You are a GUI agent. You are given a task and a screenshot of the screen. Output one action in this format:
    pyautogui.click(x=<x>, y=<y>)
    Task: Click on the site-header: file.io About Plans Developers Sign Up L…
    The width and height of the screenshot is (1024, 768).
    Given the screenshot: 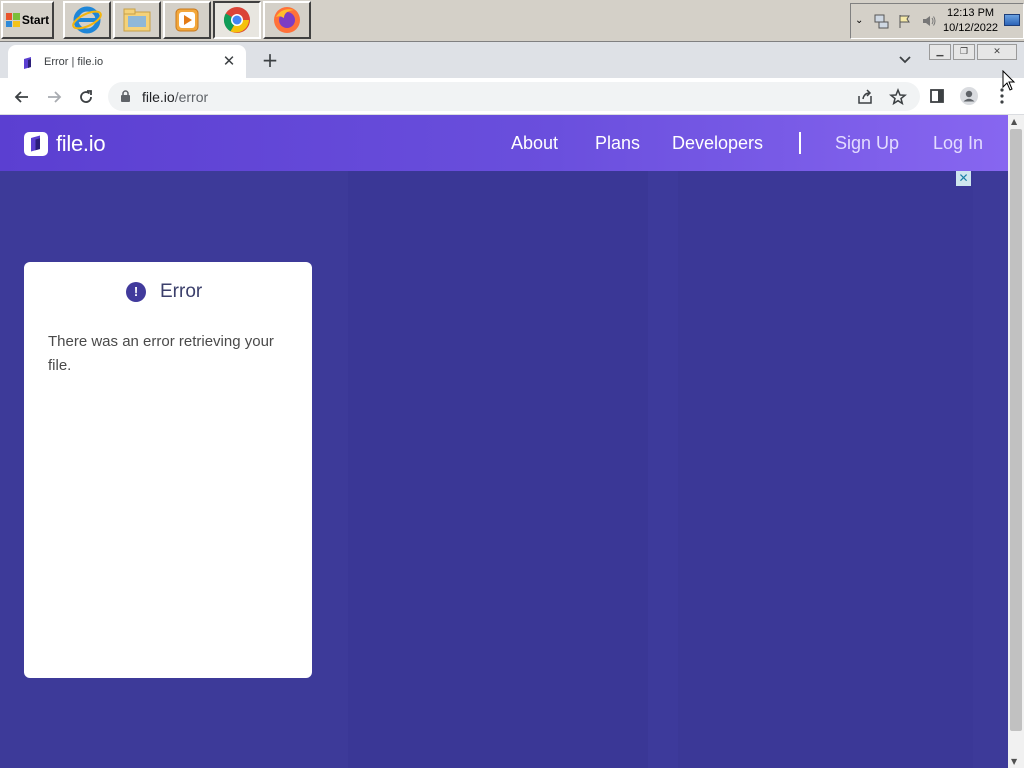 What is the action you would take?
    pyautogui.click(x=504, y=143)
    